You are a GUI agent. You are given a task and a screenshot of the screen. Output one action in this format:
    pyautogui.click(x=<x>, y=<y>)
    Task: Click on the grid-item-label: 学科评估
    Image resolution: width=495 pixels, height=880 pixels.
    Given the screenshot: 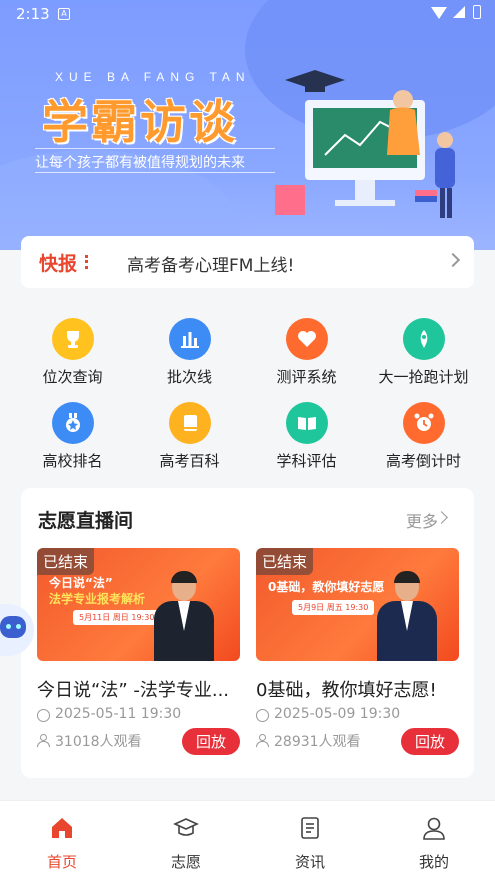 What is the action you would take?
    pyautogui.click(x=306, y=461)
    